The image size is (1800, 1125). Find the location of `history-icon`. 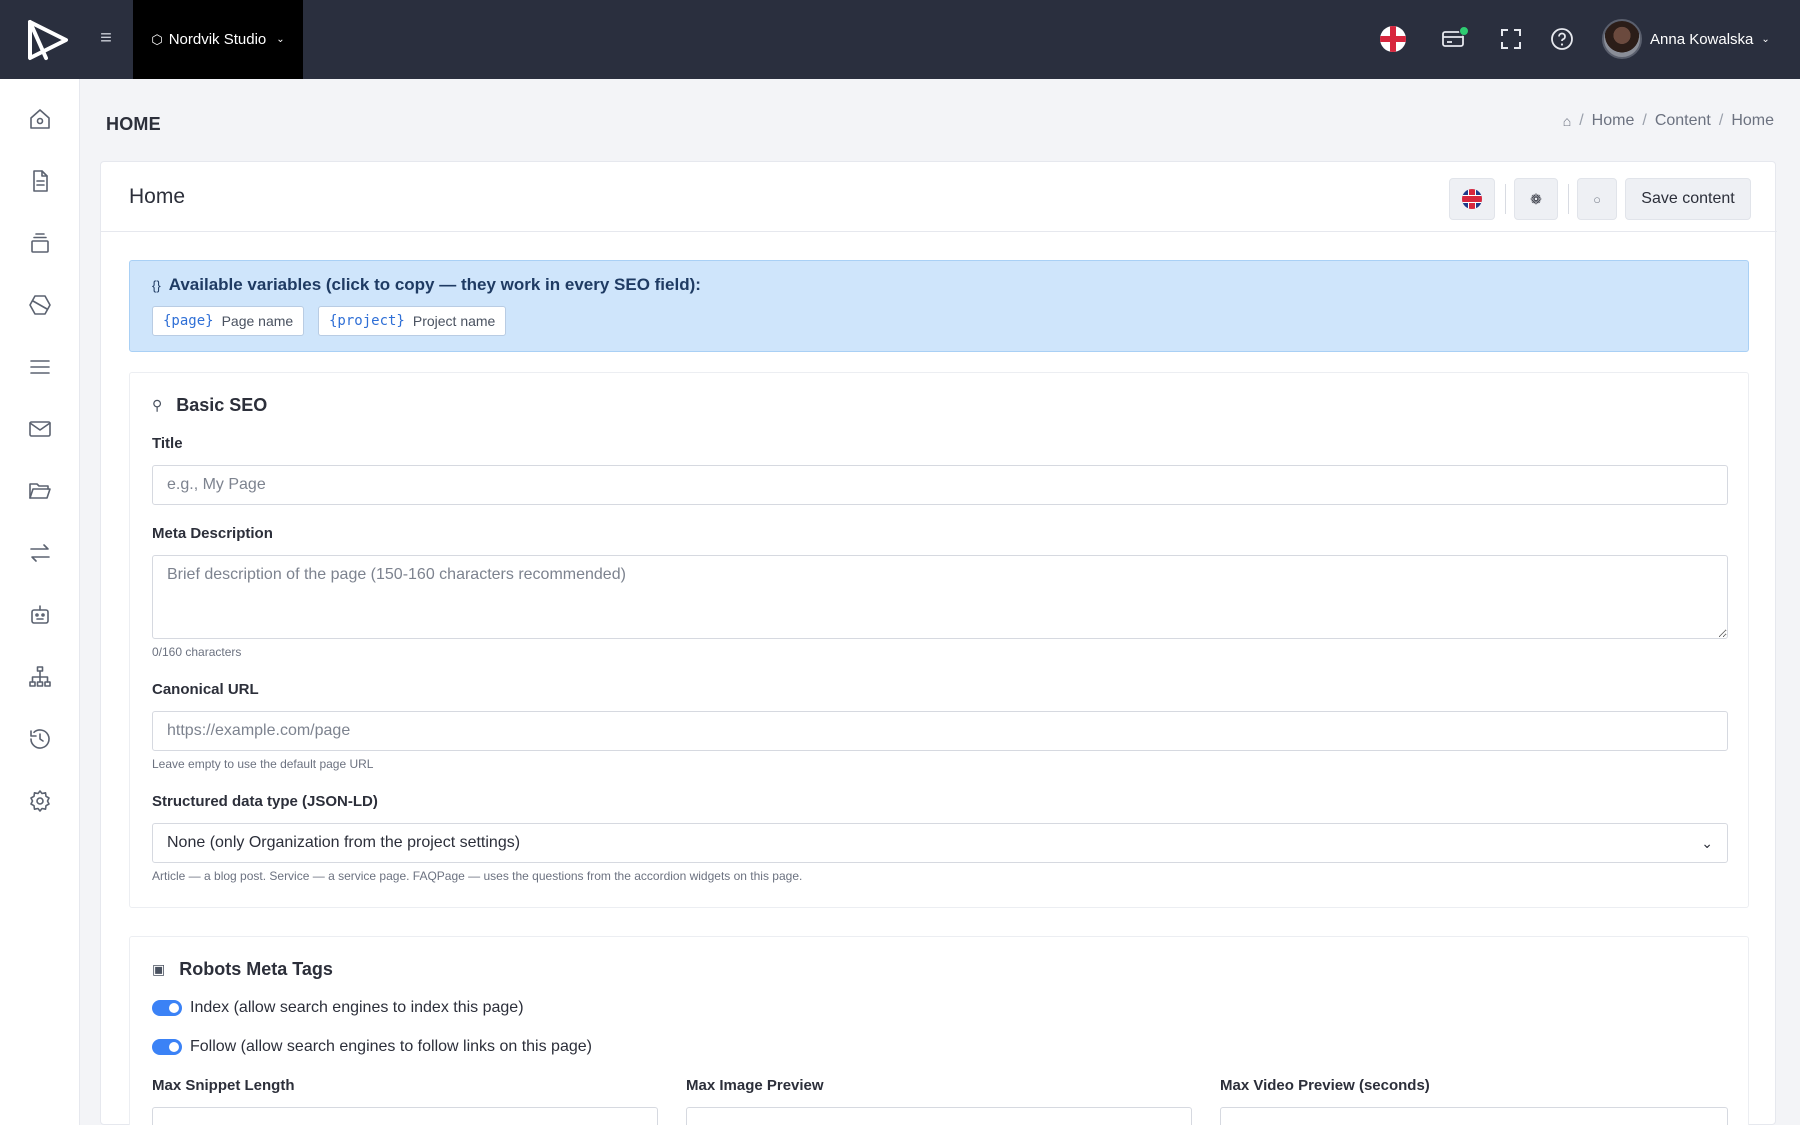

history-icon is located at coordinates (40, 739).